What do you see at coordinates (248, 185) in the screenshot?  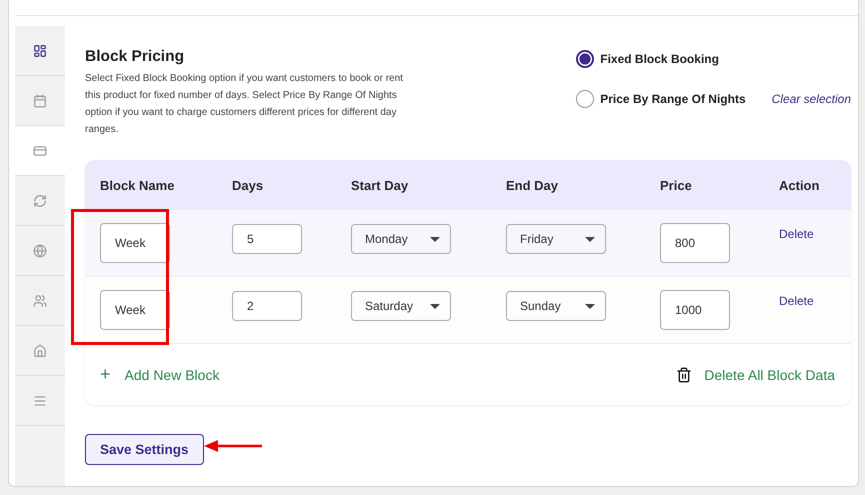 I see `column-header: Days` at bounding box center [248, 185].